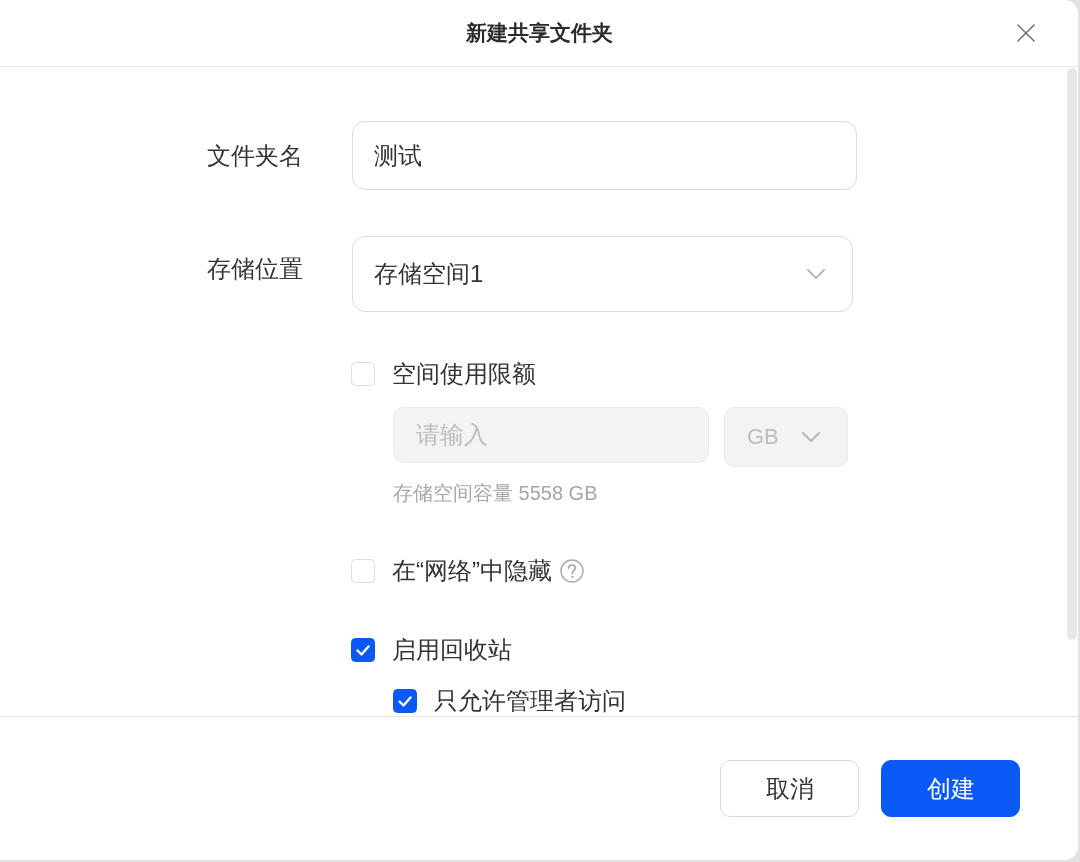 Image resolution: width=1080 pixels, height=862 pixels. What do you see at coordinates (495, 493) in the screenshot?
I see `capacity-hint: 存储空间容量 5558 GB` at bounding box center [495, 493].